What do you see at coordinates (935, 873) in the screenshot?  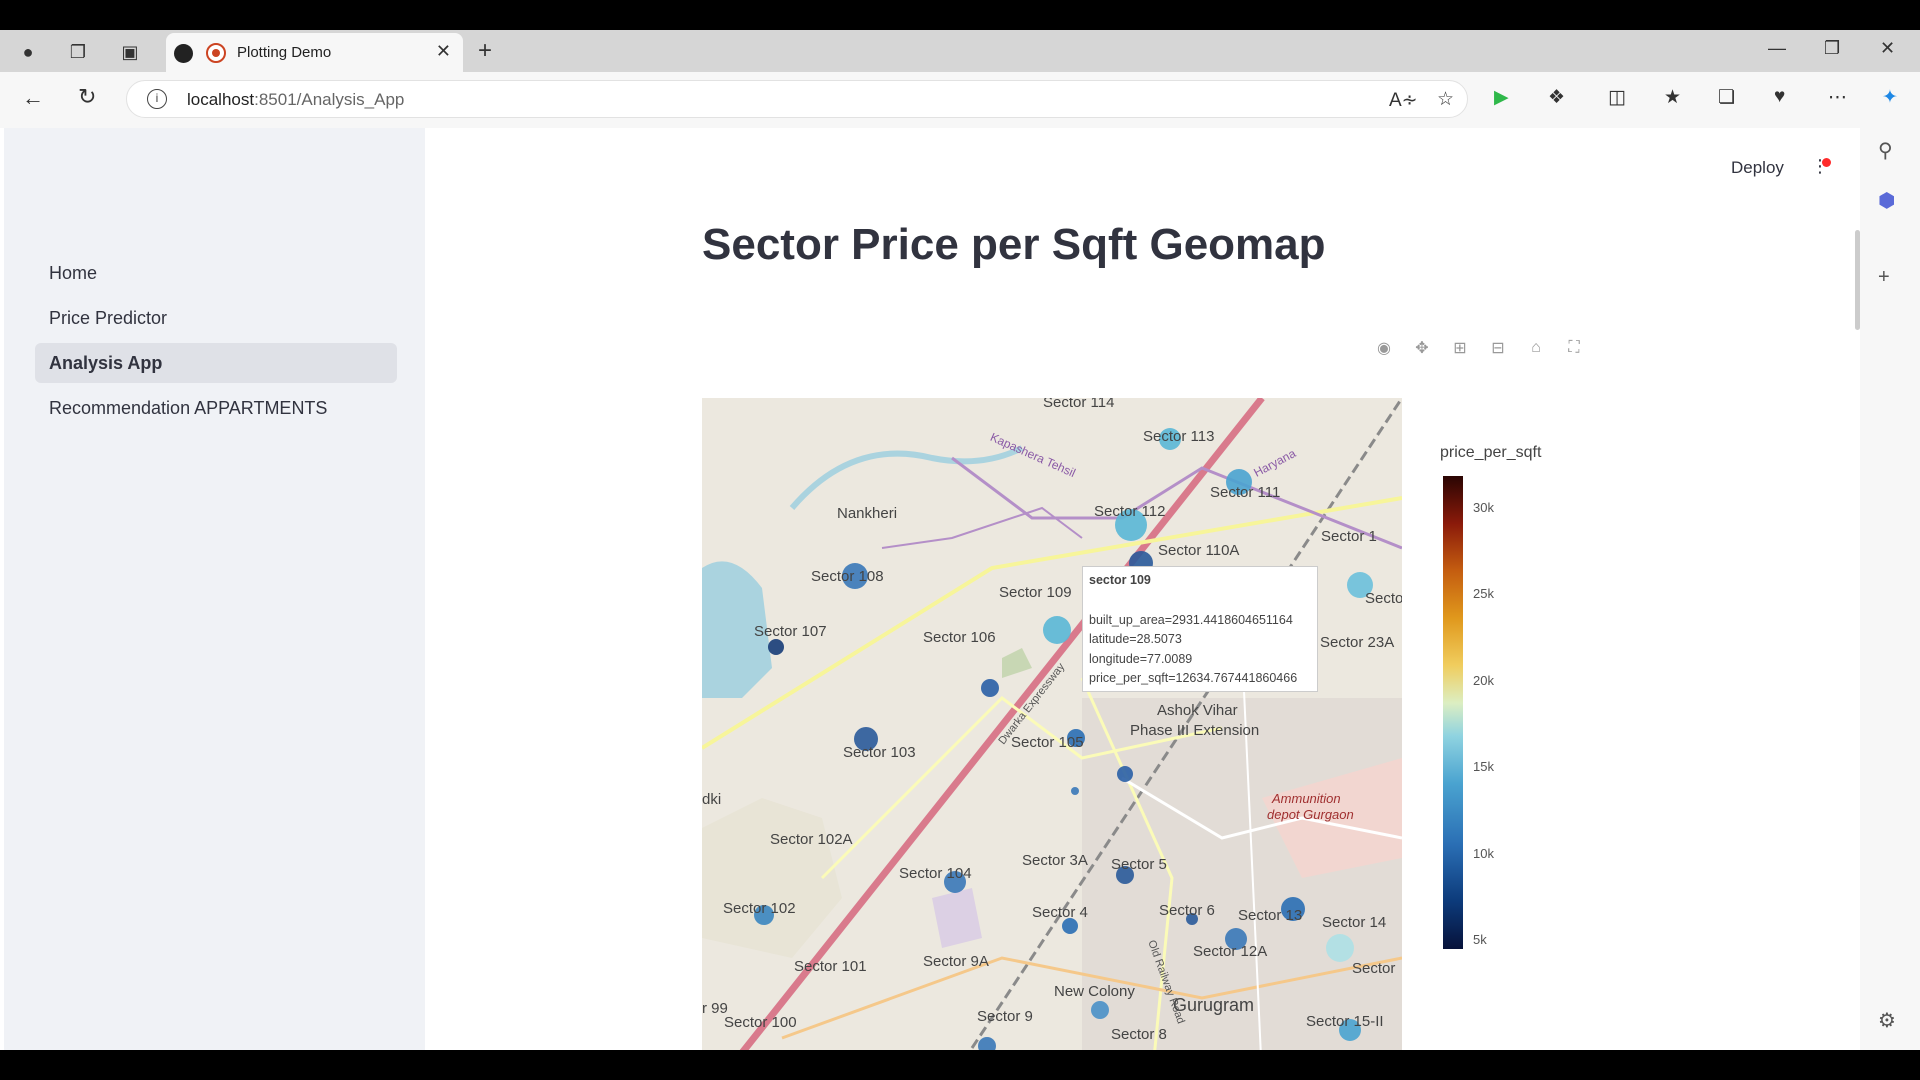 I see `map-label: Sector 104` at bounding box center [935, 873].